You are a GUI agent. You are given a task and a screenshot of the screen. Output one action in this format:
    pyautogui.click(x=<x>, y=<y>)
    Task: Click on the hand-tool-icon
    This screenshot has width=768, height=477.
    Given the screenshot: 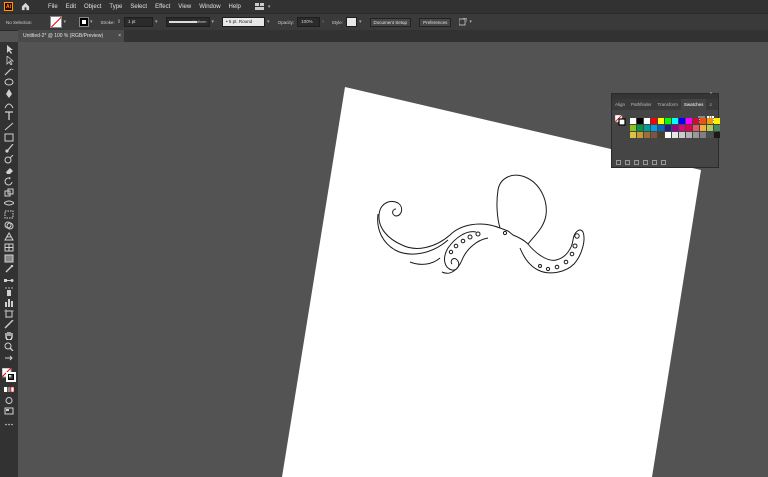 What is the action you would take?
    pyautogui.click(x=9, y=335)
    